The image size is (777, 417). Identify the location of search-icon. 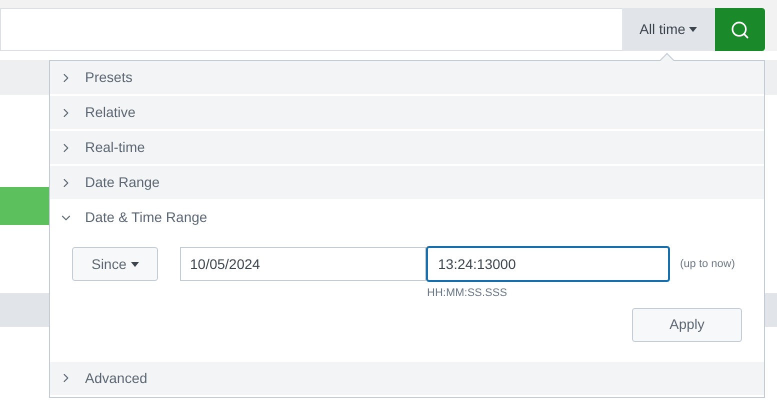
(740, 30).